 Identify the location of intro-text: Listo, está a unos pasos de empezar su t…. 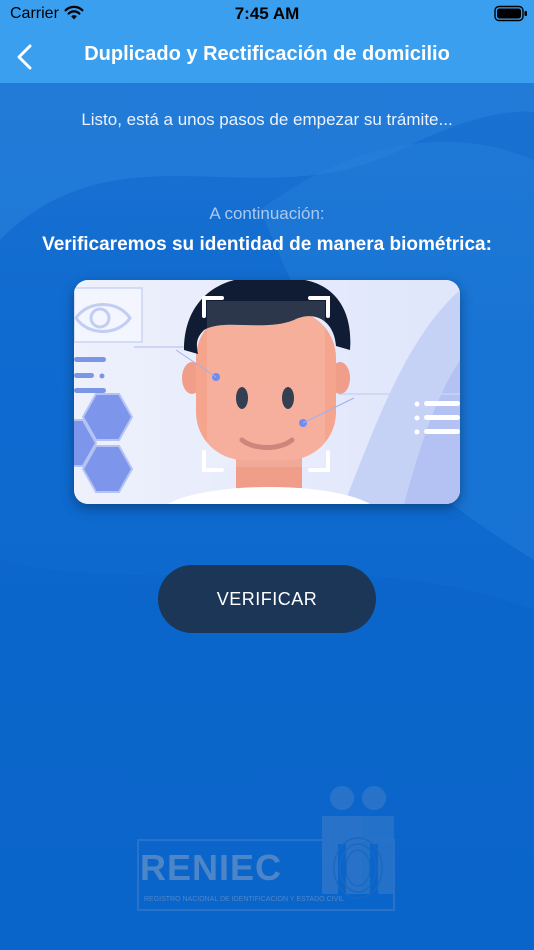
(267, 119).